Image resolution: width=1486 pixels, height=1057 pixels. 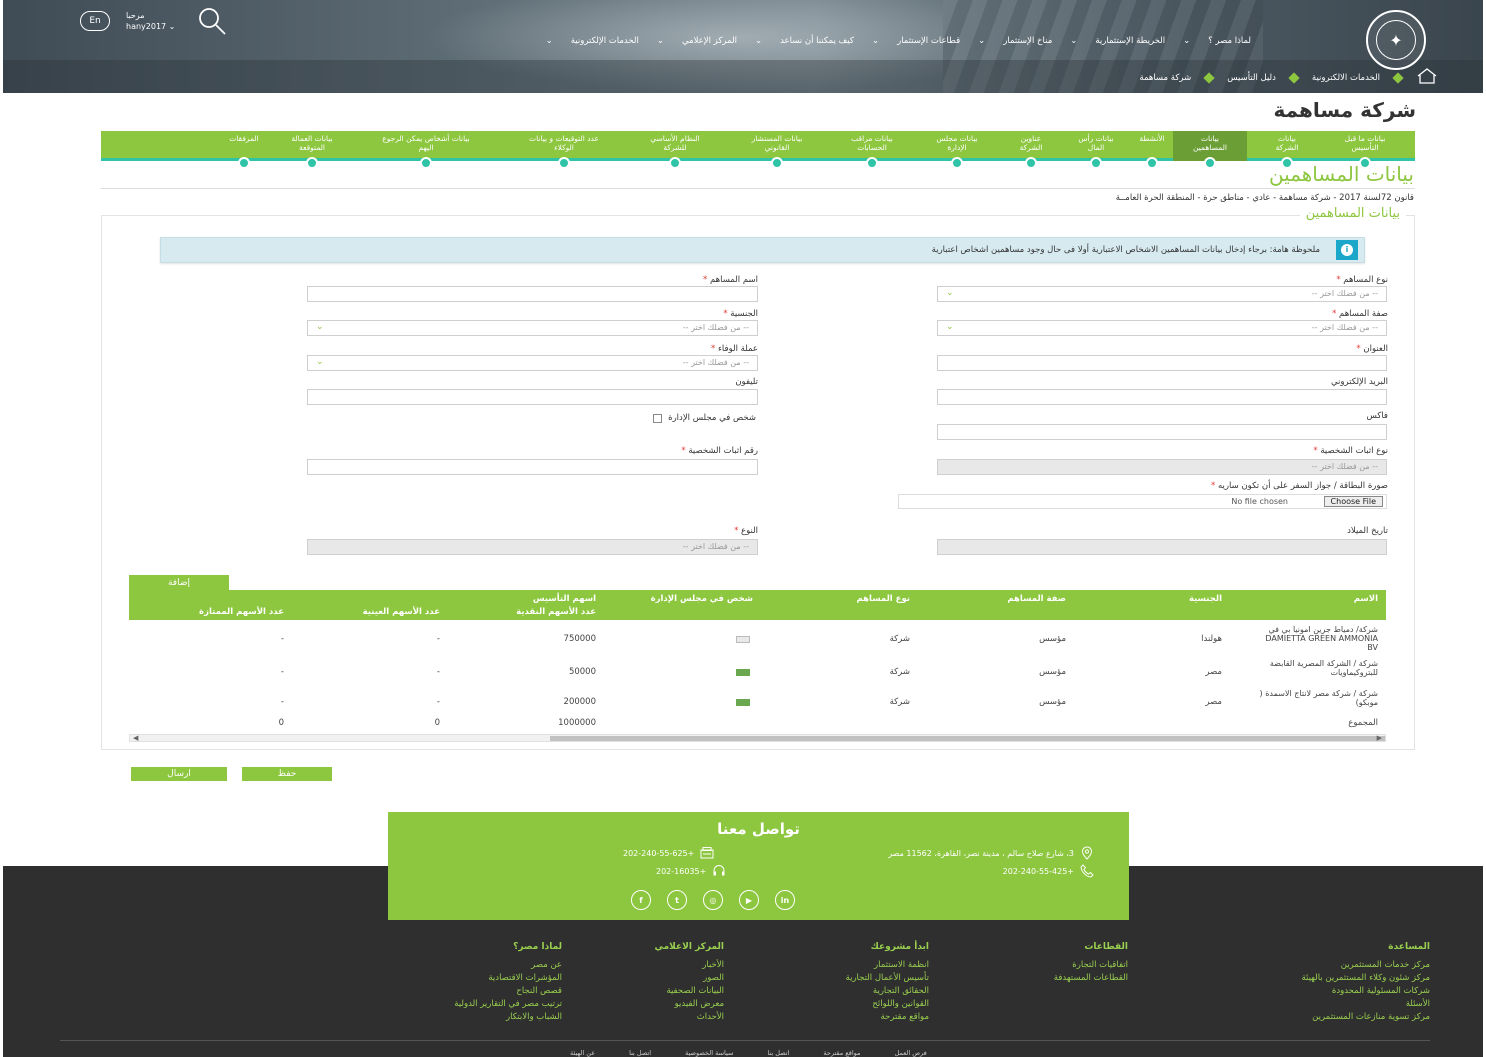 I want to click on save-button: حفظ, so click(x=287, y=774).